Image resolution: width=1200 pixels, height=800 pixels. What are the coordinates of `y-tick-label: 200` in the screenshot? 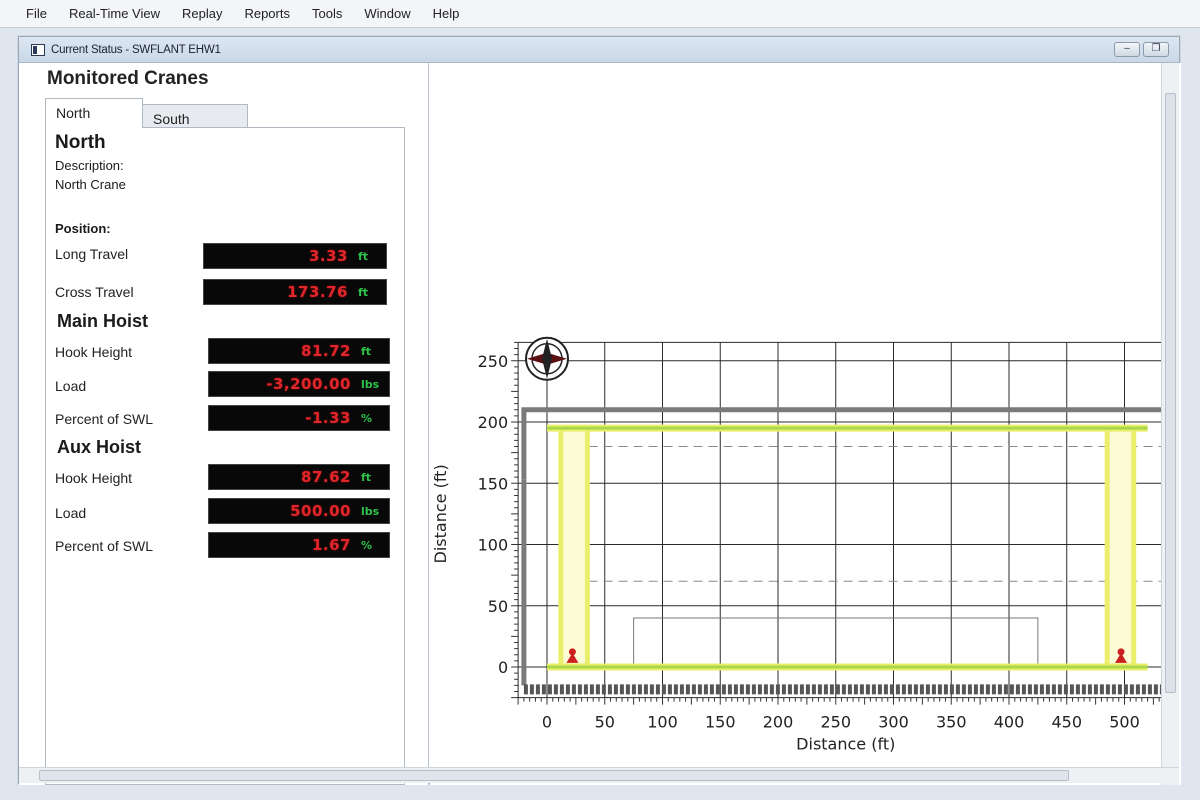 It's located at (493, 422).